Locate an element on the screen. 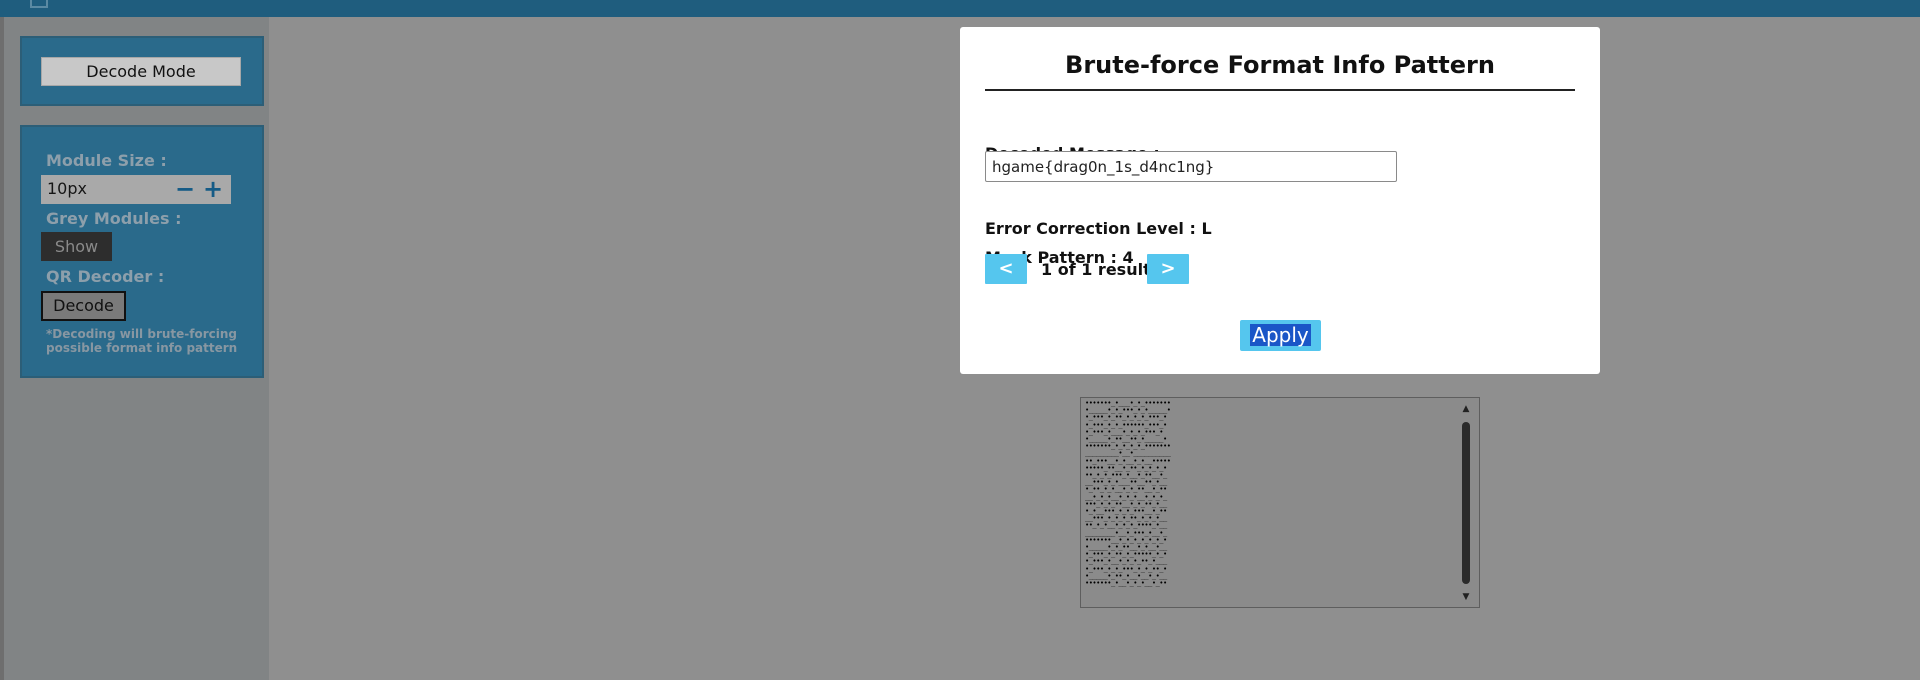  app-logo-icon is located at coordinates (39, 4).